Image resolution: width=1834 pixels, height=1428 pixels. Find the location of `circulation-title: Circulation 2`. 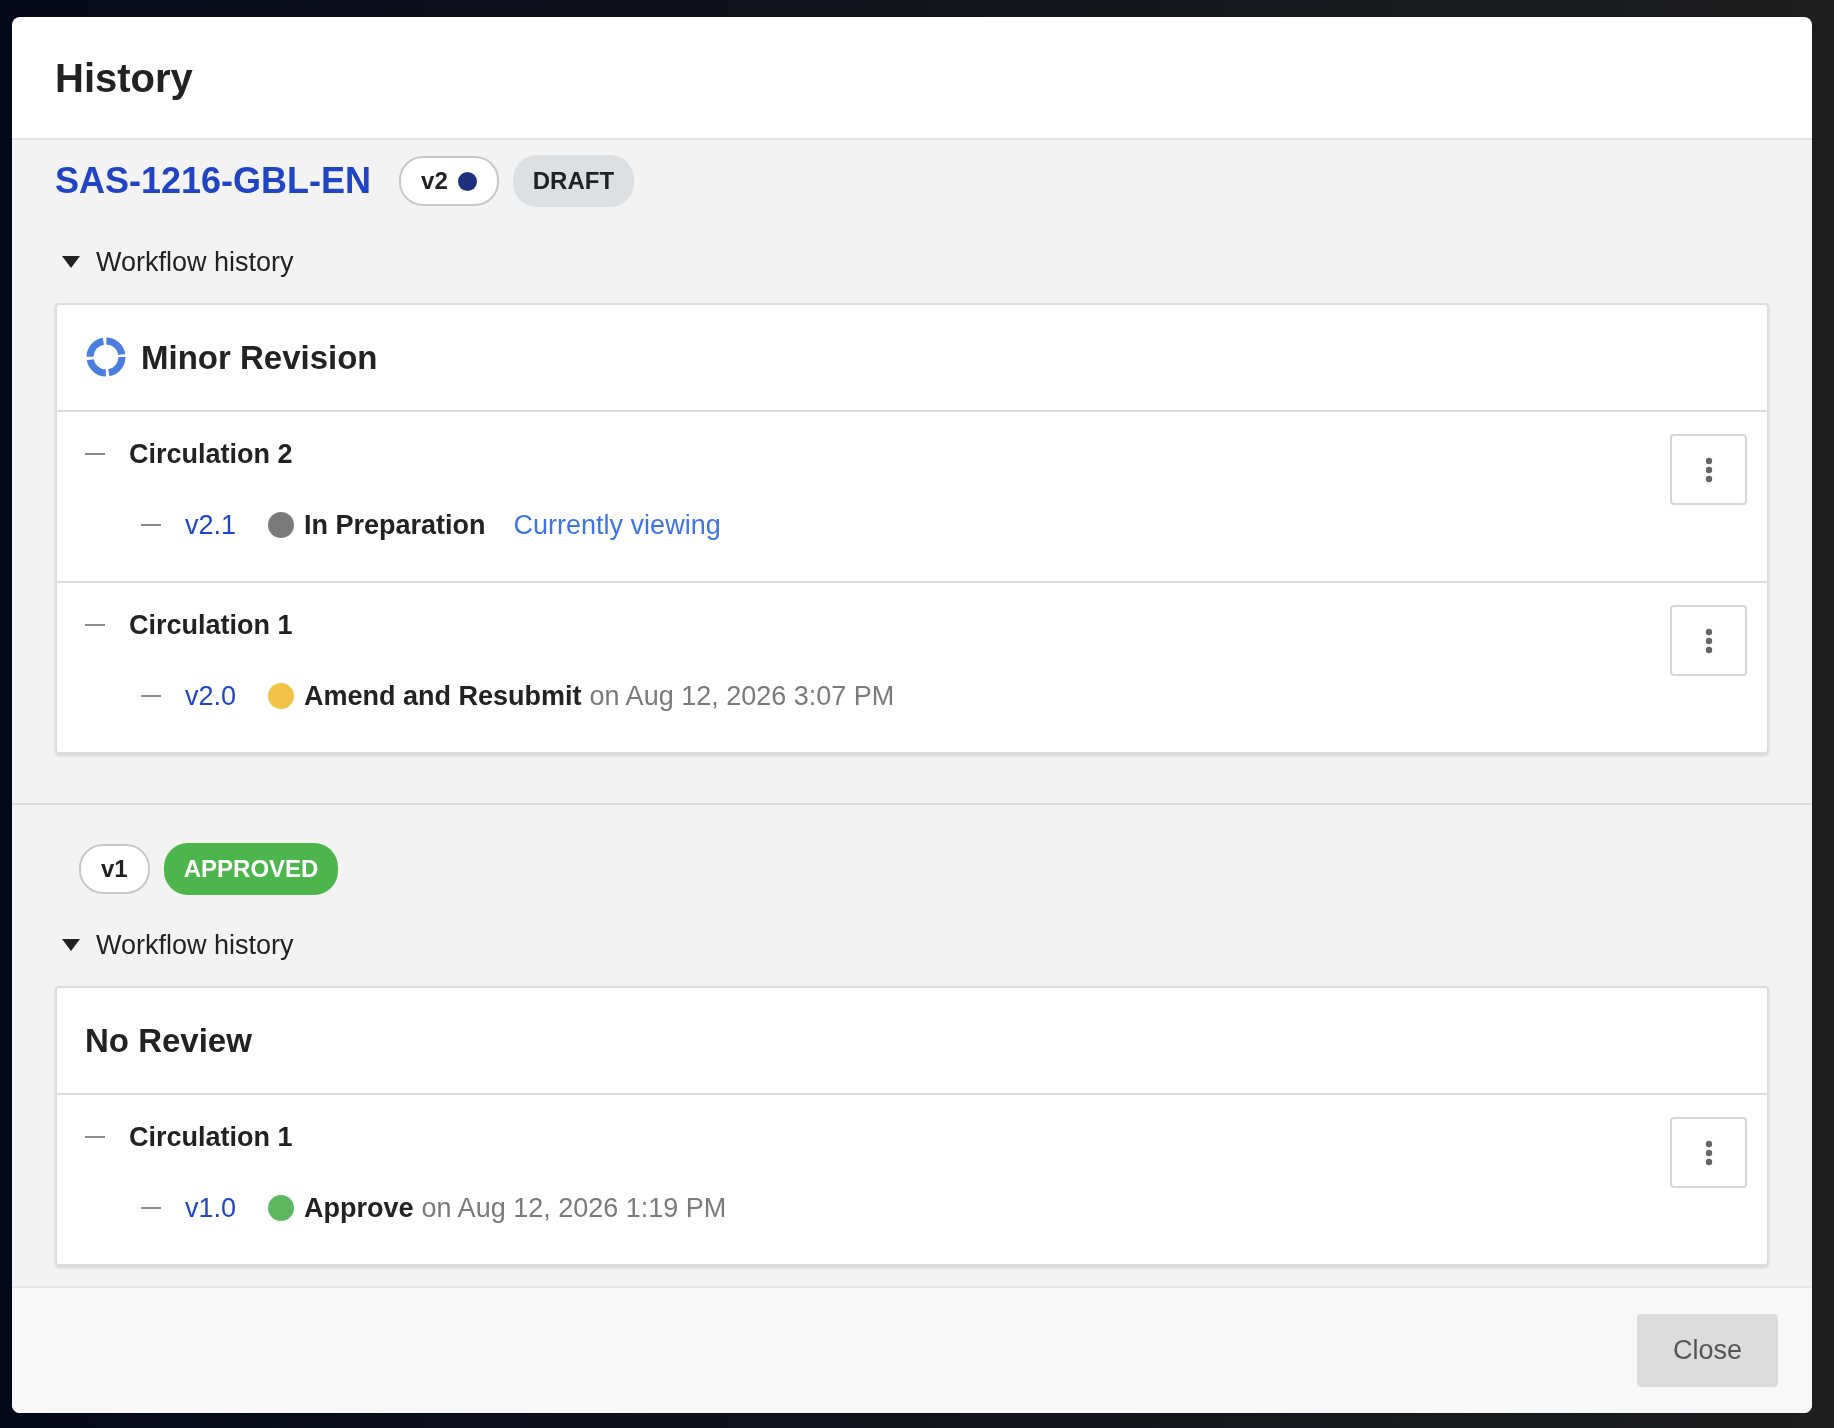

circulation-title: Circulation 2 is located at coordinates (211, 454).